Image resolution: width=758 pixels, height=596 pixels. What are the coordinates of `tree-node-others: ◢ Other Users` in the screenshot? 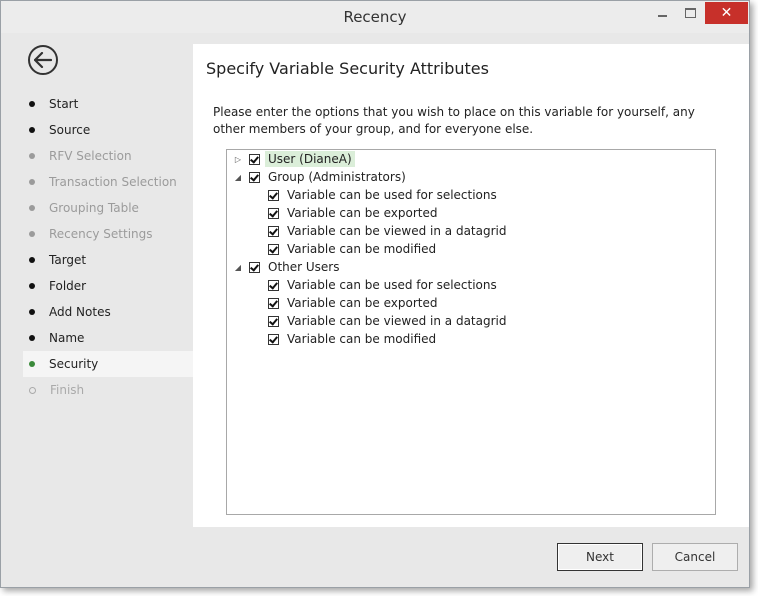 It's located at (288, 267).